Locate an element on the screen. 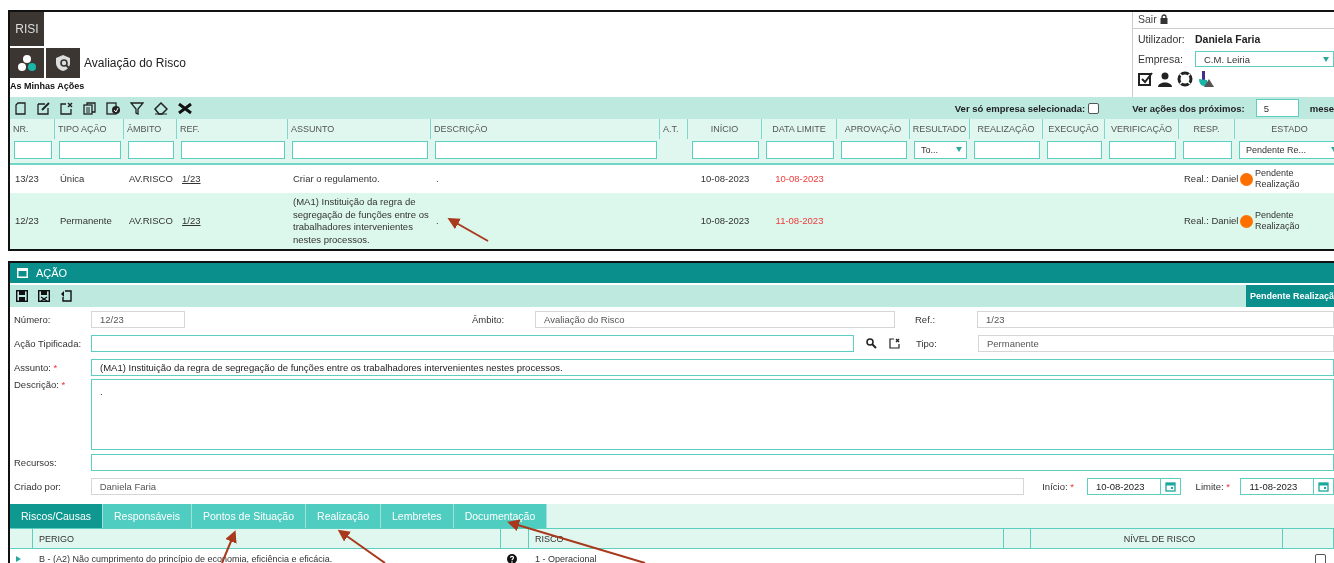 The image size is (1334, 563). table-row: 13/23 Única AV.RISCO 1/23 Criar o regulamento. . 10-08-2023 10-08-2023 Real.: Daniel Pendente Realização is located at coordinates (672, 179).